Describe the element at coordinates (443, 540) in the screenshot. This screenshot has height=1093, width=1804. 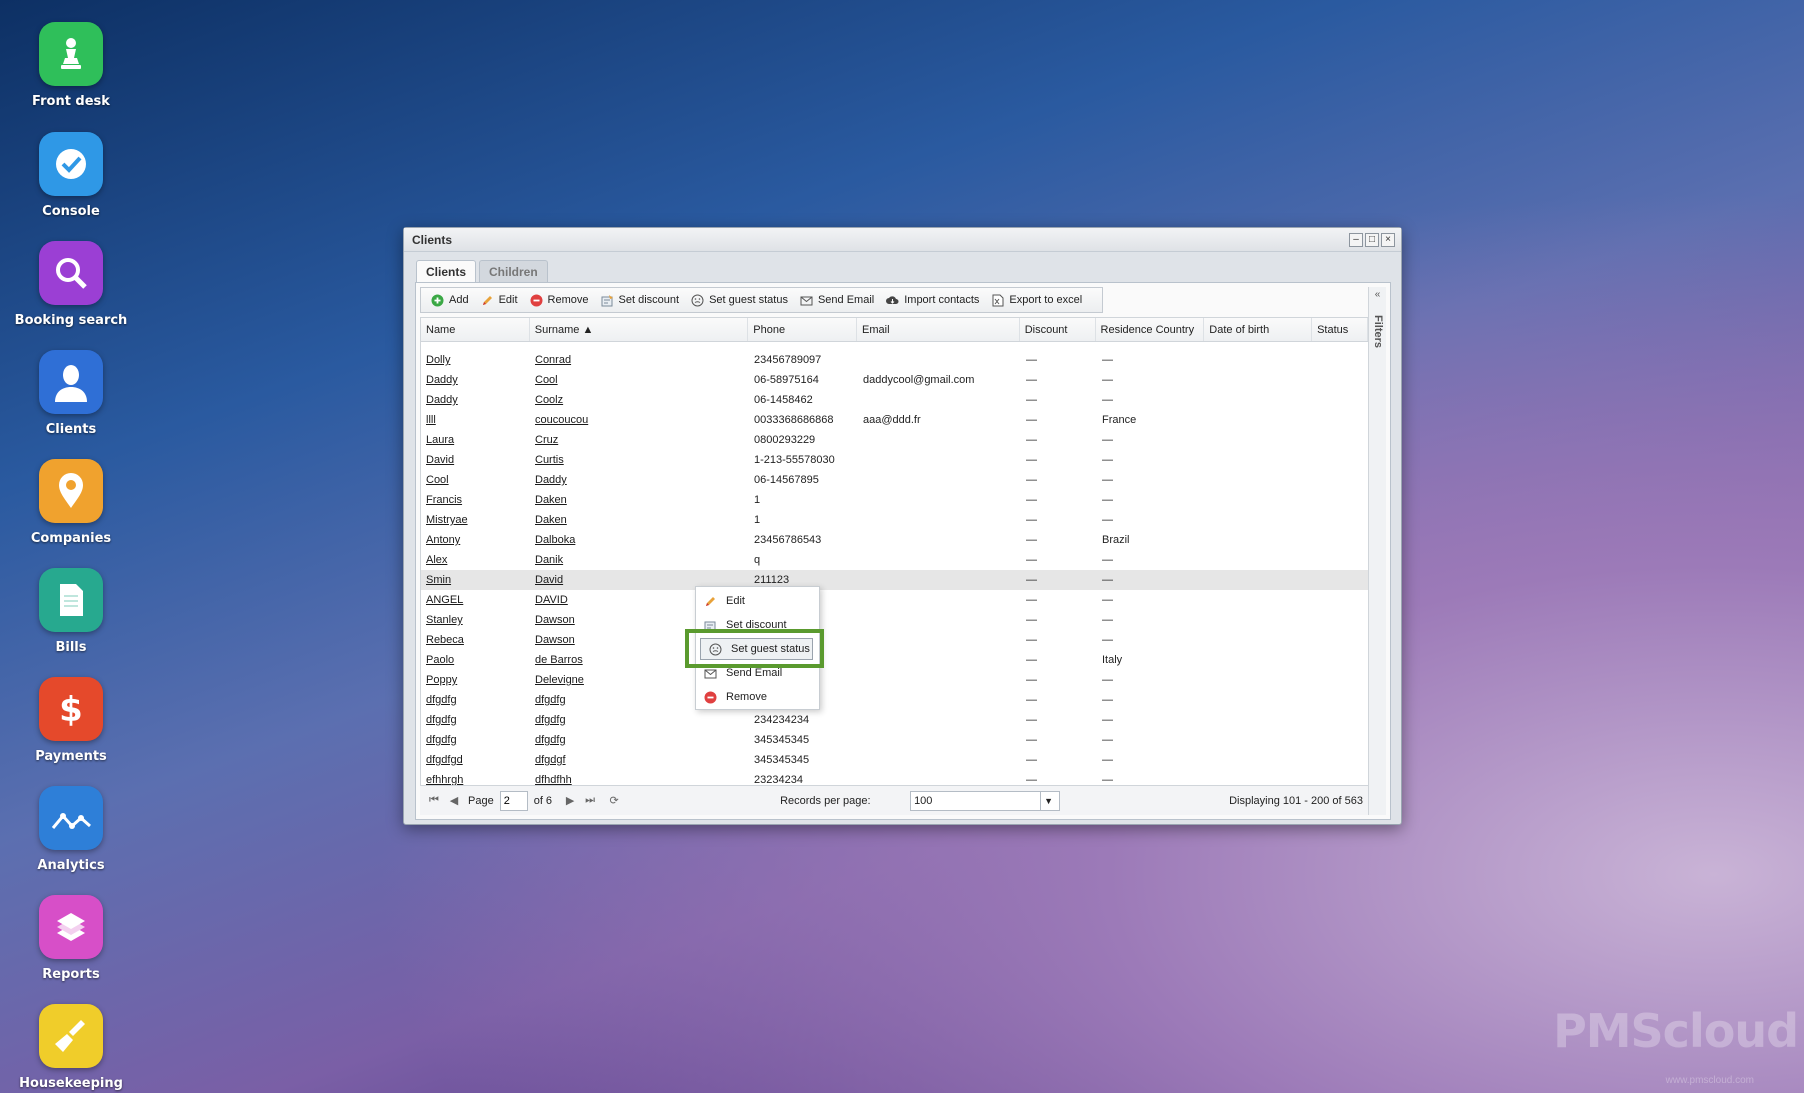
I see `client-name-link: Antony` at that location.